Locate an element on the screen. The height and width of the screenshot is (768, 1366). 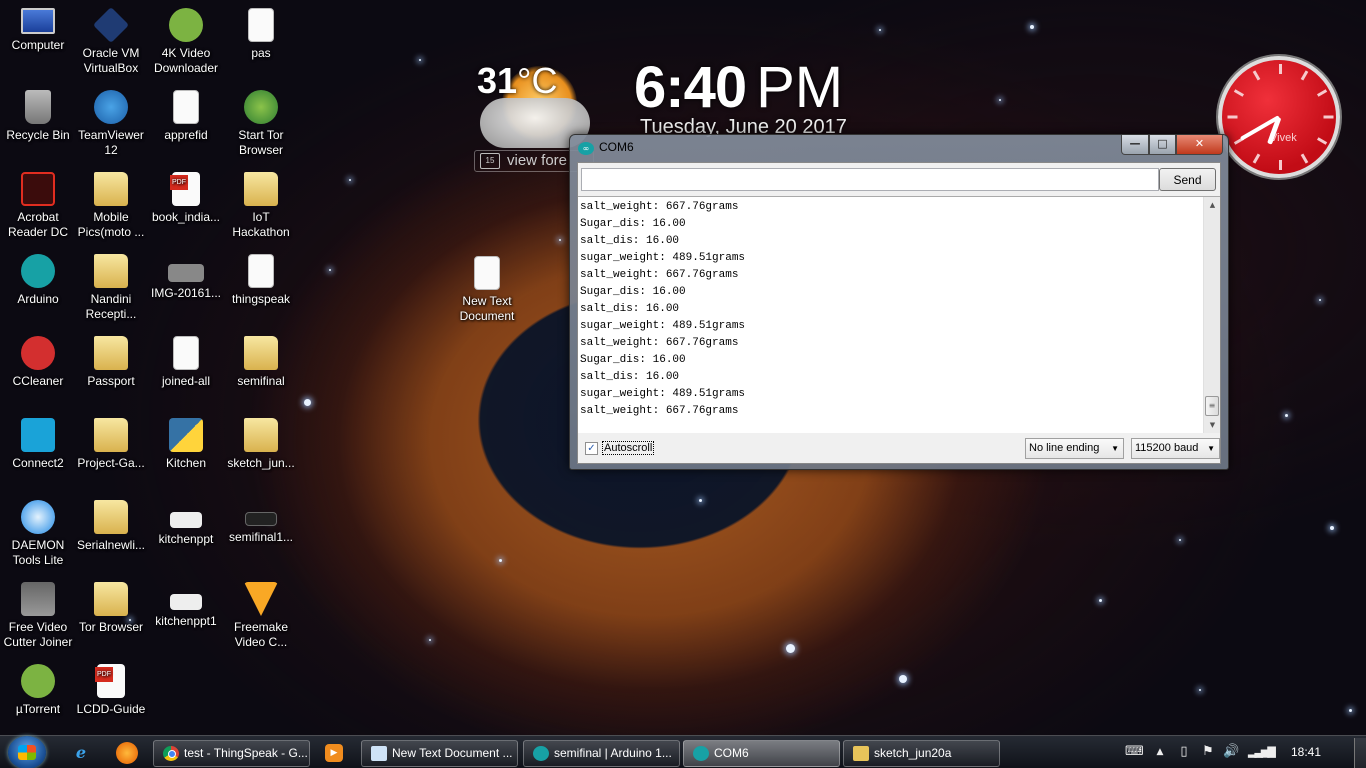
autoscroll-checkbox: ✓ Autoscroll is located at coordinates (620, 448).